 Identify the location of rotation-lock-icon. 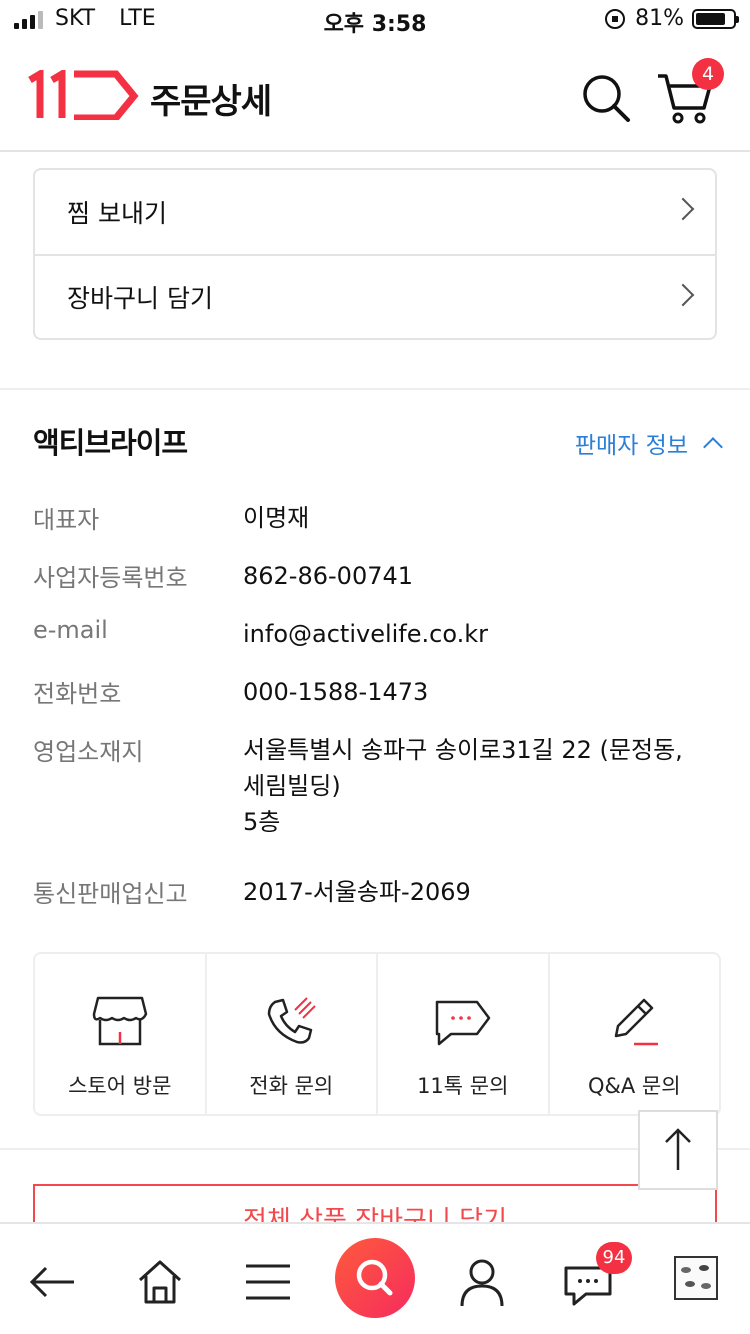
(615, 18).